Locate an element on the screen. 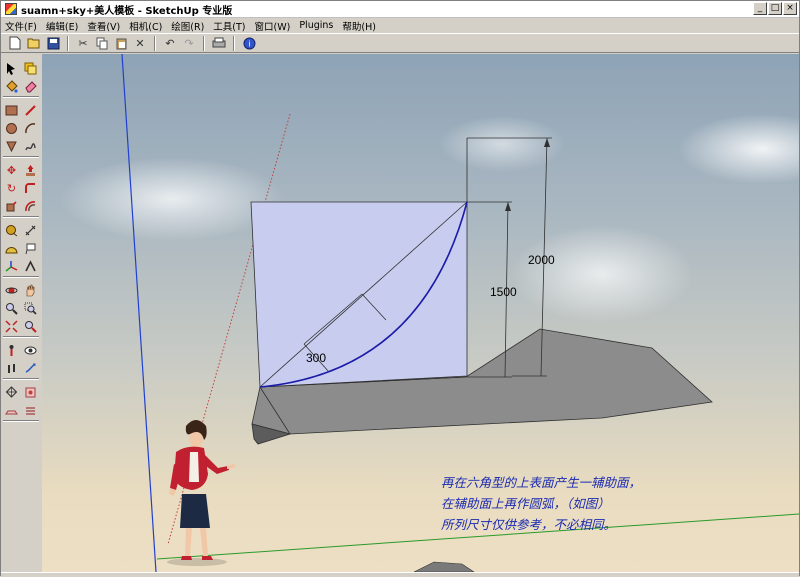  tape-measure-icon is located at coordinates (11, 230).